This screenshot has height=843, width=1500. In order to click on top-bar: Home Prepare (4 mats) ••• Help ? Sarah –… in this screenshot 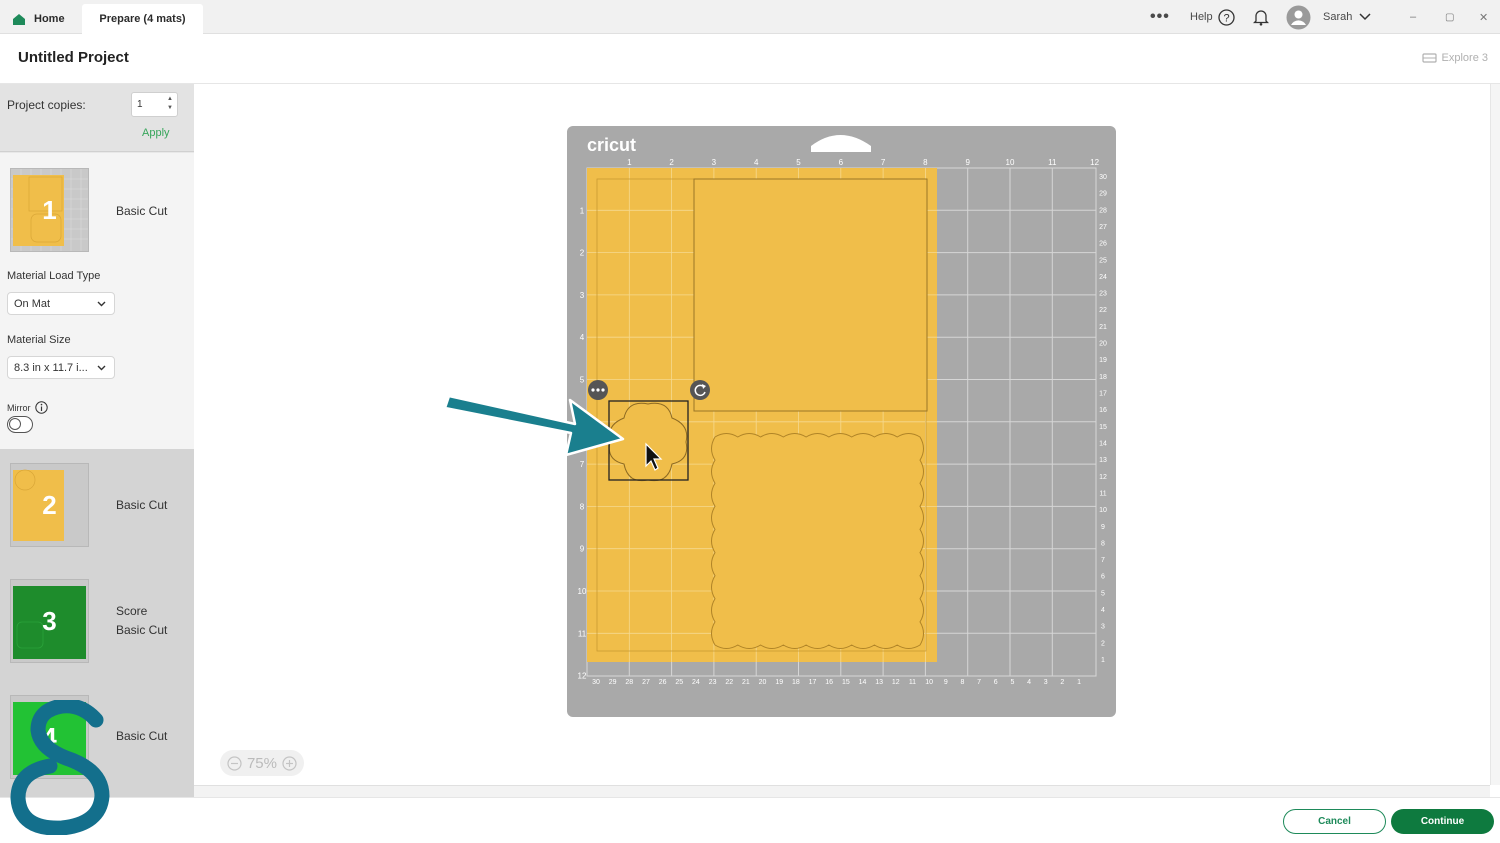, I will do `click(750, 17)`.